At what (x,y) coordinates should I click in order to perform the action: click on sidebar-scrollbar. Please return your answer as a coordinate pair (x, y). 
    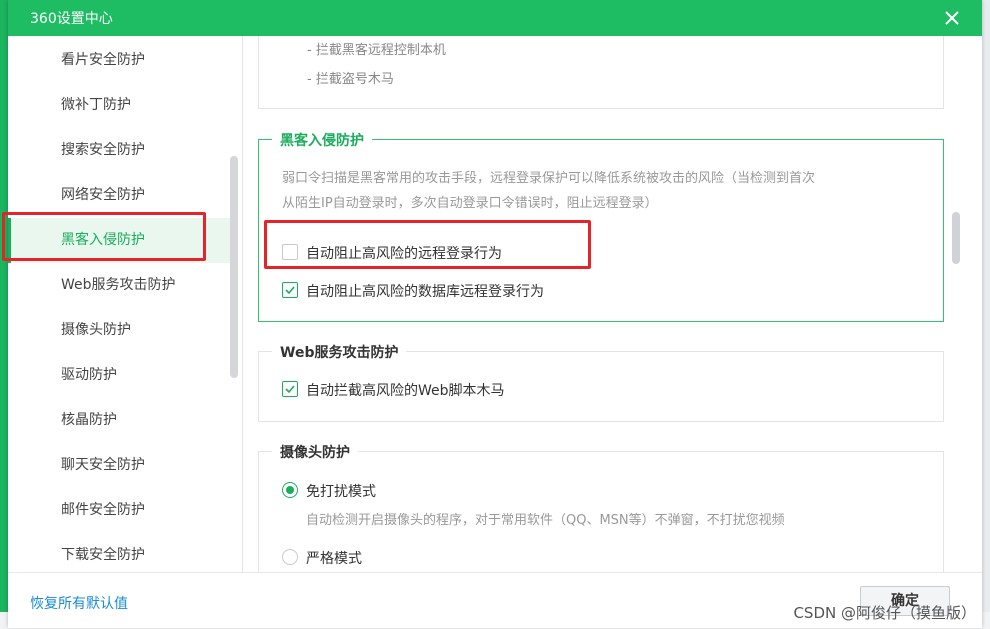
    Looking at the image, I should click on (234, 304).